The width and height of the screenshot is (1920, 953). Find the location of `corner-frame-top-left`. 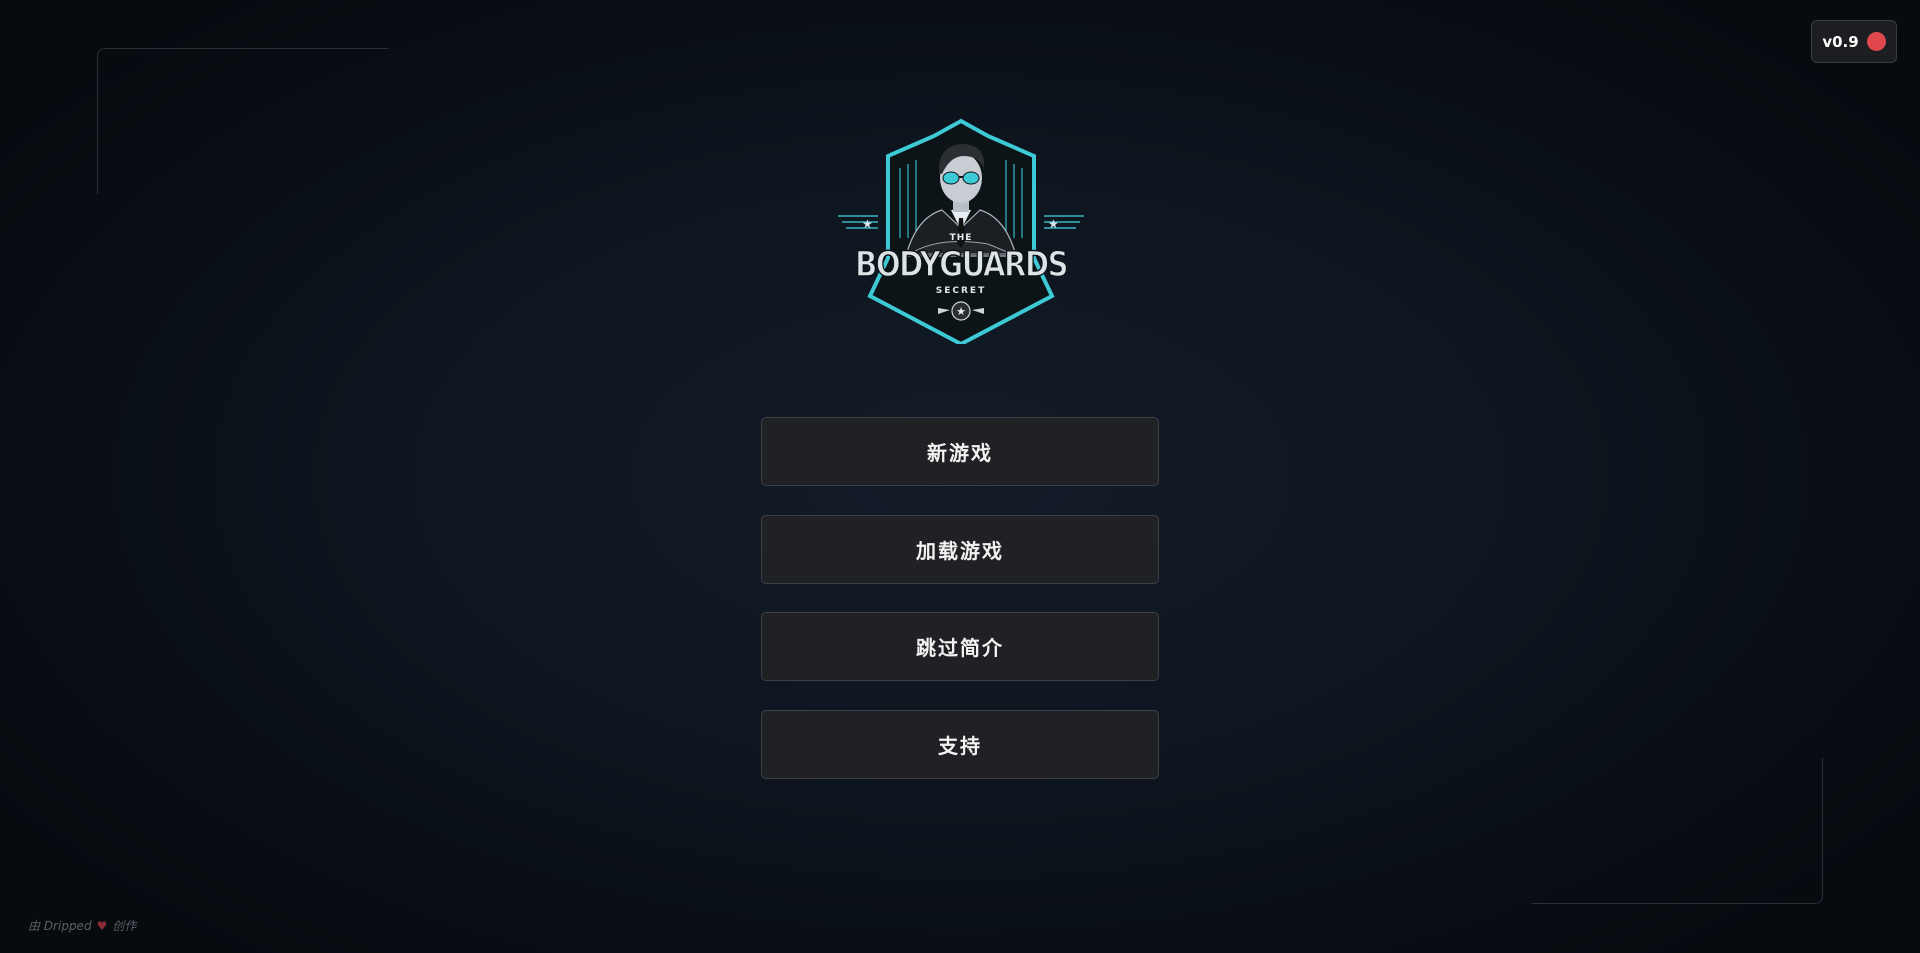

corner-frame-top-left is located at coordinates (242, 121).